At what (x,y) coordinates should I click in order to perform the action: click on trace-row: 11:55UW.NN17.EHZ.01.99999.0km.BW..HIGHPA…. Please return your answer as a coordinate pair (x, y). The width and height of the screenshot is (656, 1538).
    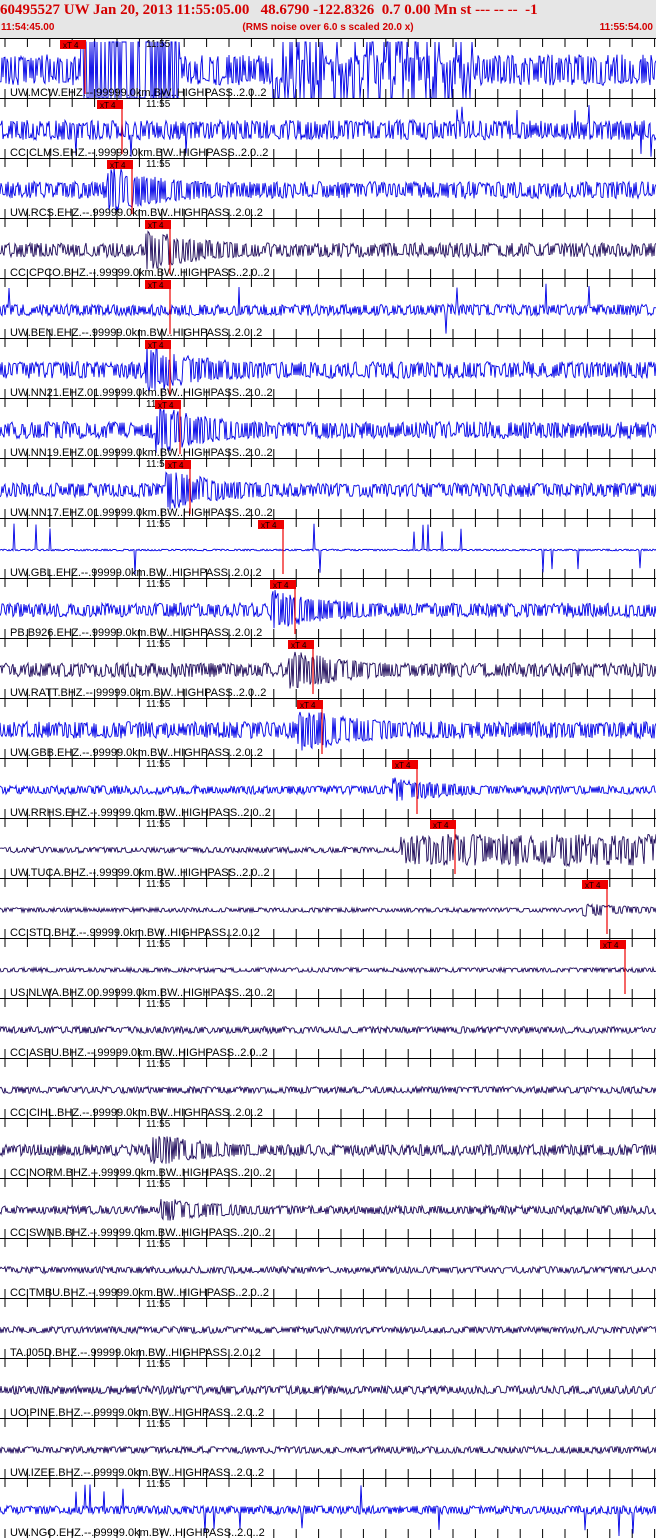
    Looking at the image, I should click on (328, 488).